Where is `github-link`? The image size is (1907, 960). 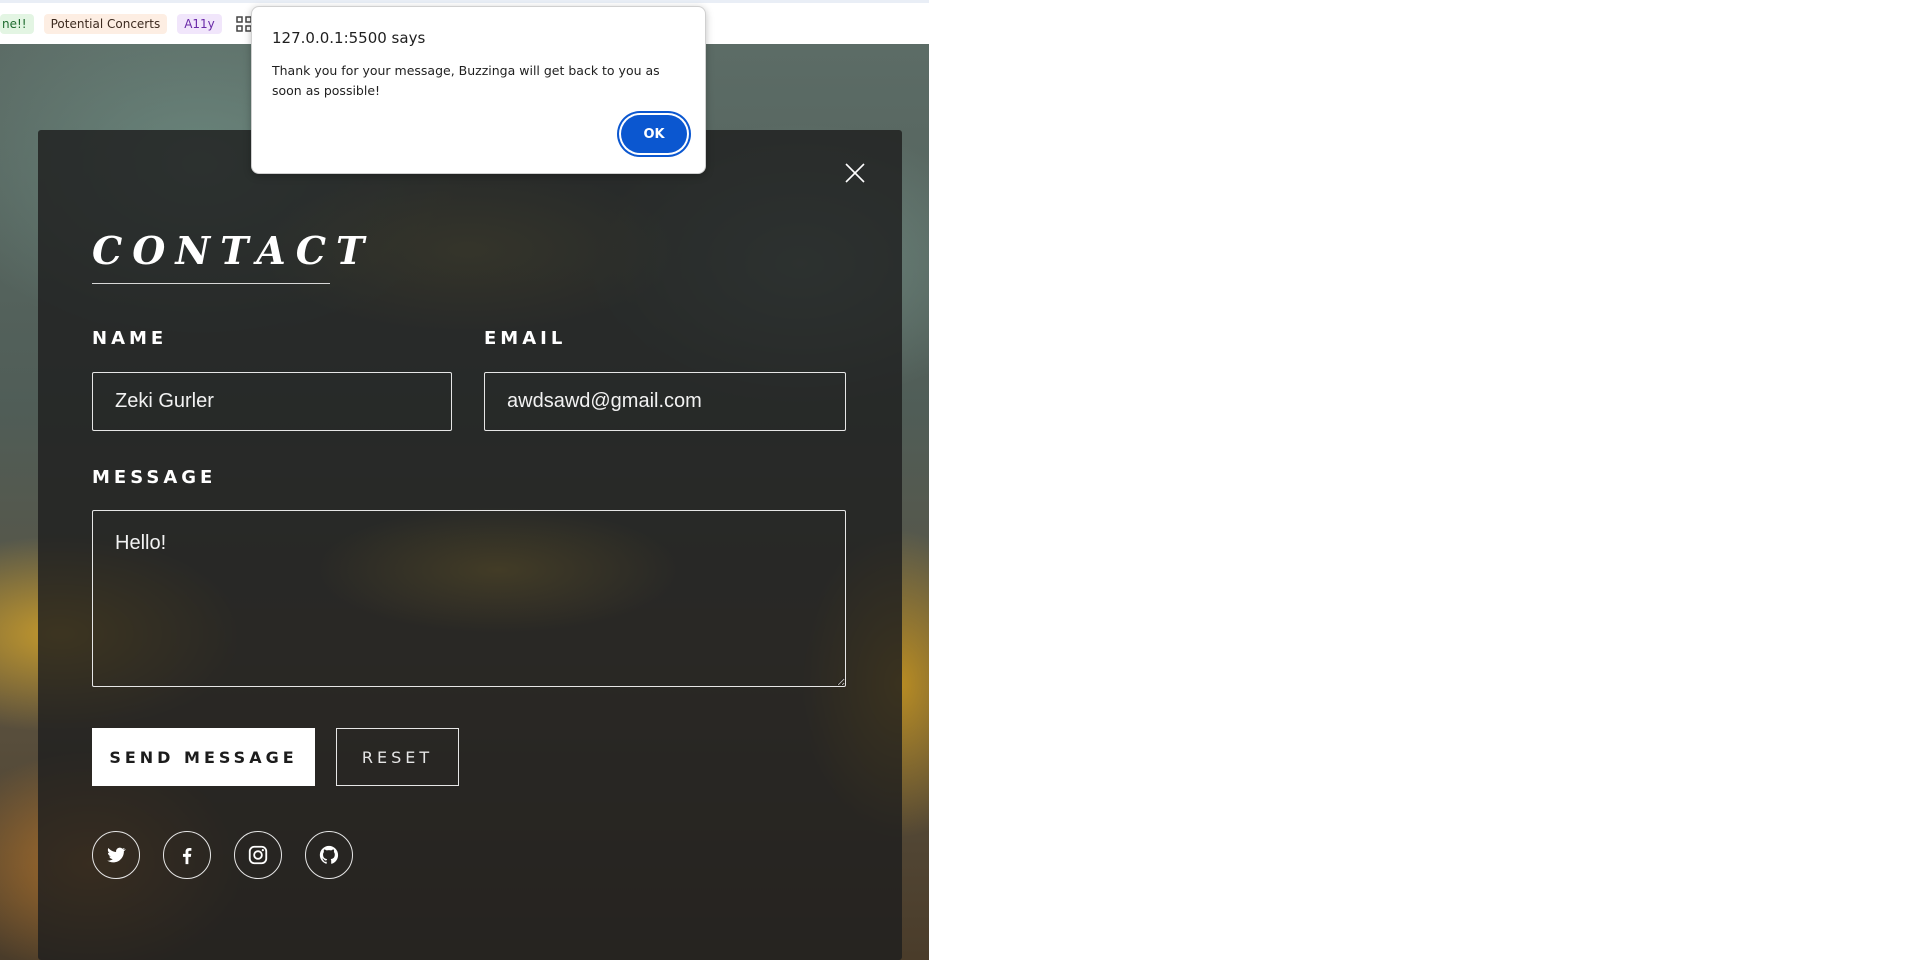 github-link is located at coordinates (329, 855).